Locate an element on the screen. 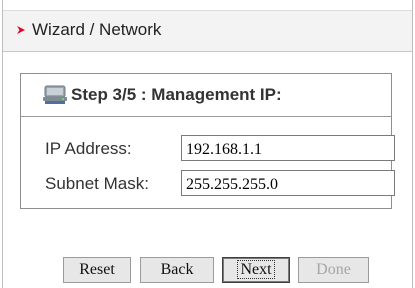 The height and width of the screenshot is (288, 415). ip-address-row: IP Address: is located at coordinates (208, 149).